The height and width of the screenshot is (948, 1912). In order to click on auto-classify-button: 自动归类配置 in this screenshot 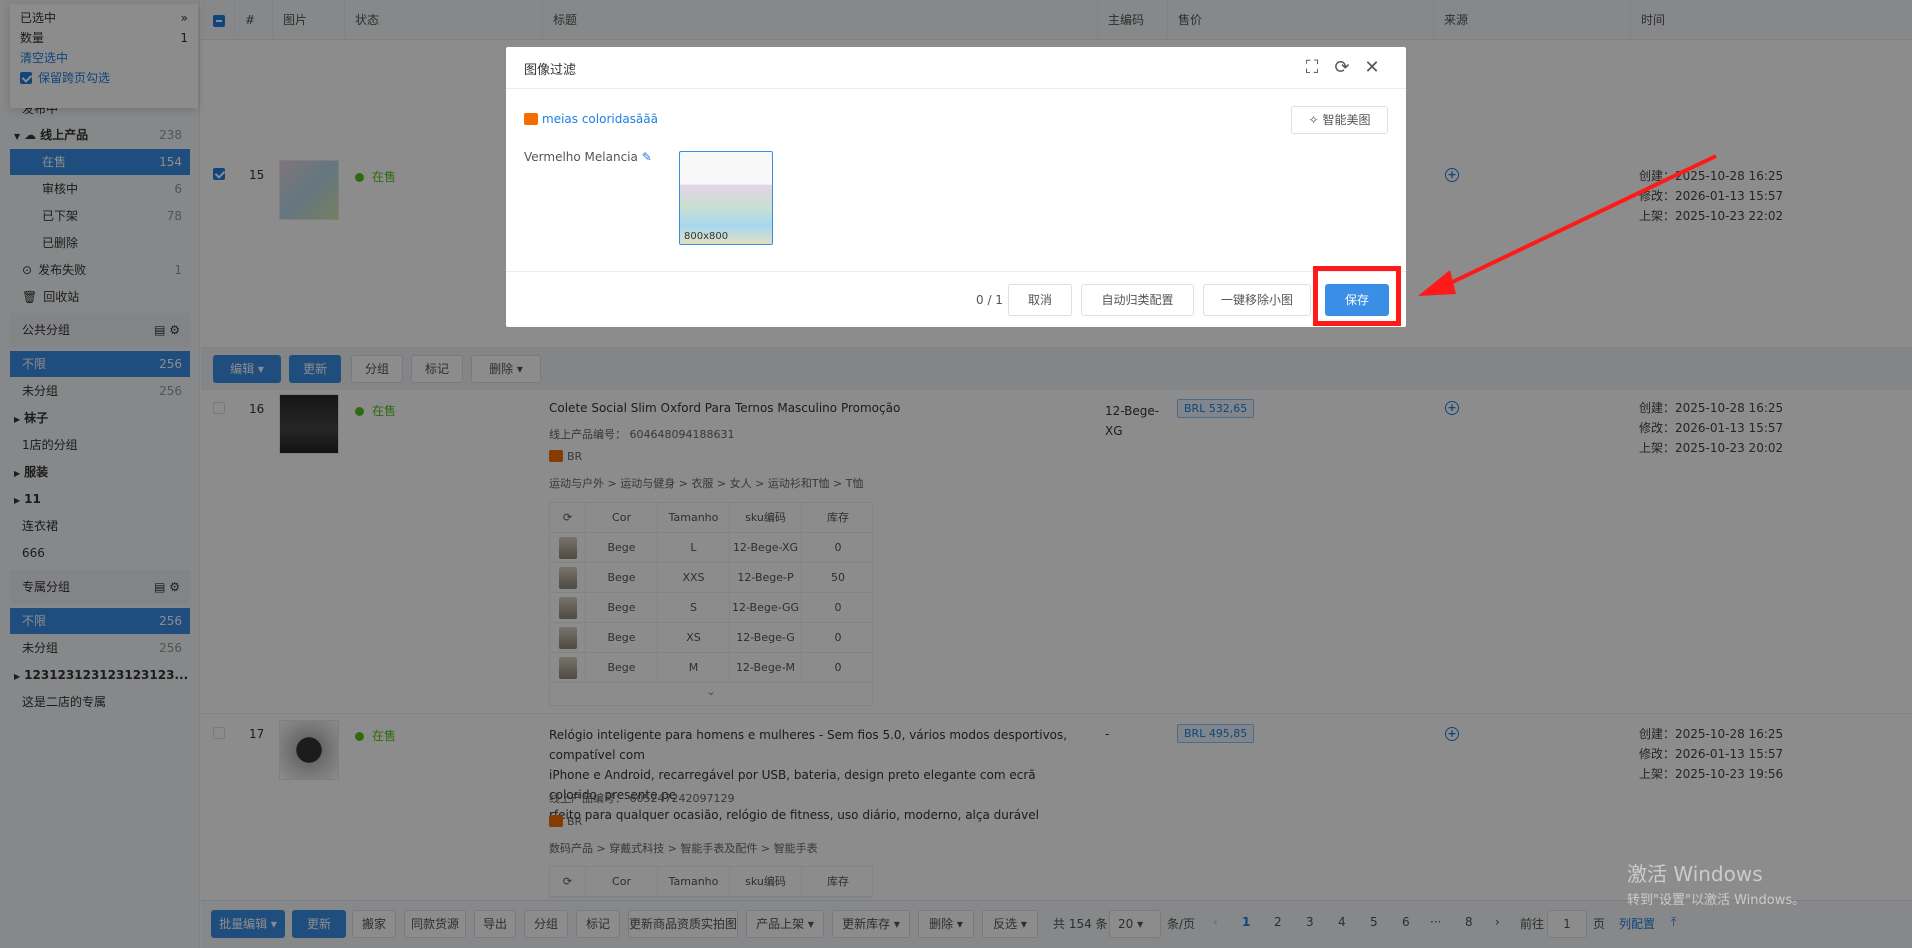, I will do `click(1137, 300)`.